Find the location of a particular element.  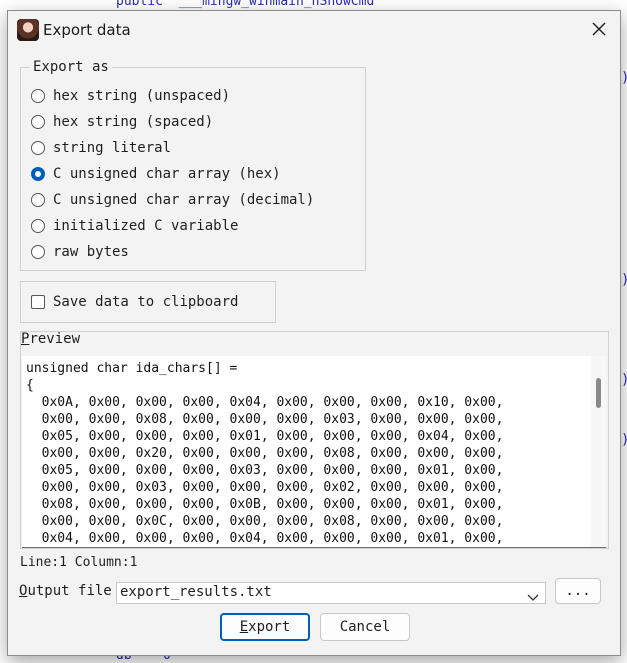

radio-button-selected is located at coordinates (38, 174).